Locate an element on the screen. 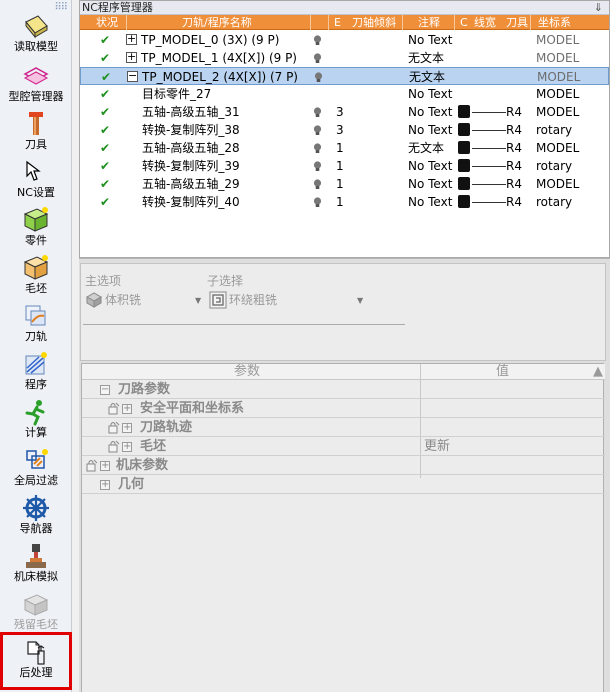  param-row: − 刀路参数 is located at coordinates (343, 389).